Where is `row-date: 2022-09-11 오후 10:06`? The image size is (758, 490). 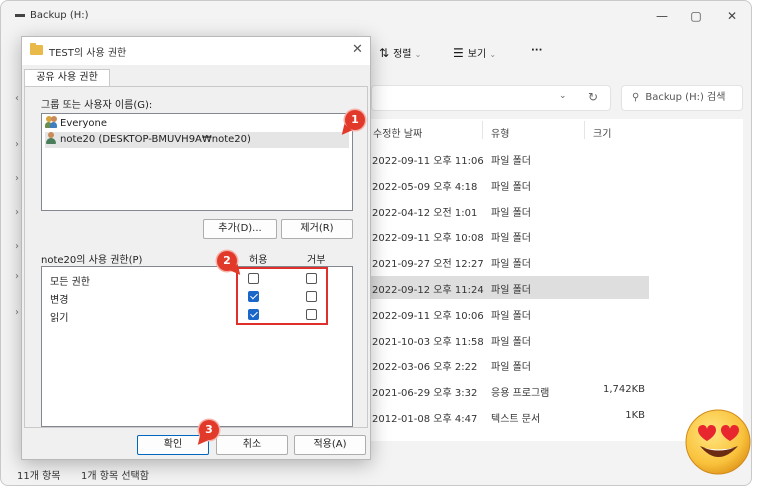
row-date: 2022-09-11 오후 10:06 is located at coordinates (428, 316).